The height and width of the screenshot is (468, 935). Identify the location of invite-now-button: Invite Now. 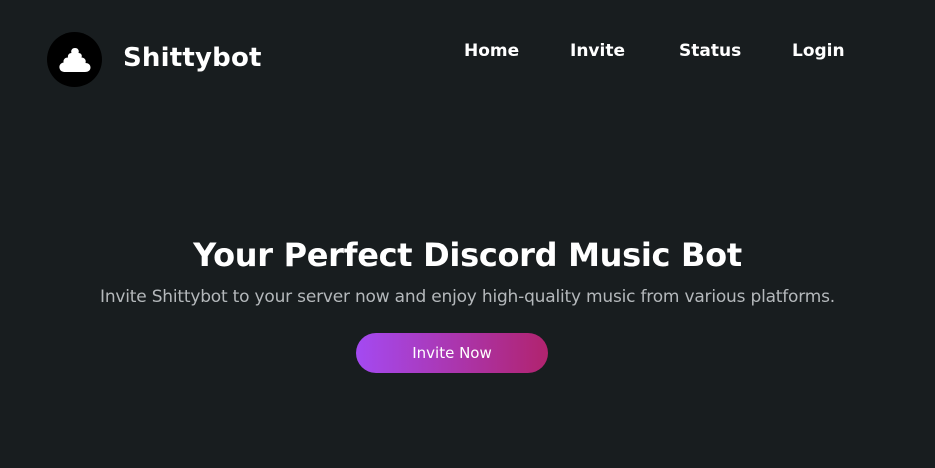
(452, 353).